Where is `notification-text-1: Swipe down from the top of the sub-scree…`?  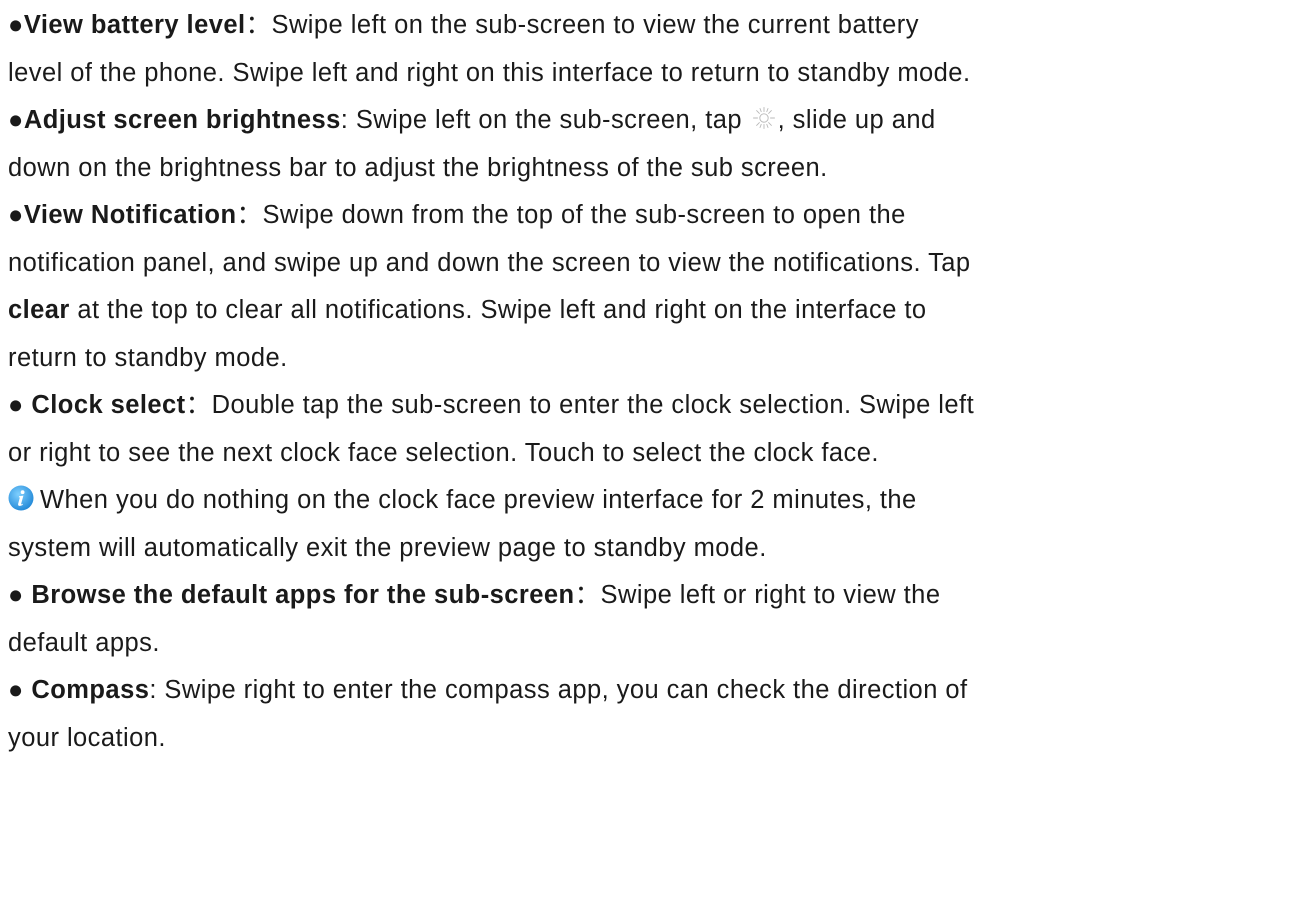 notification-text-1: Swipe down from the top of the sub-scree… is located at coordinates (584, 215).